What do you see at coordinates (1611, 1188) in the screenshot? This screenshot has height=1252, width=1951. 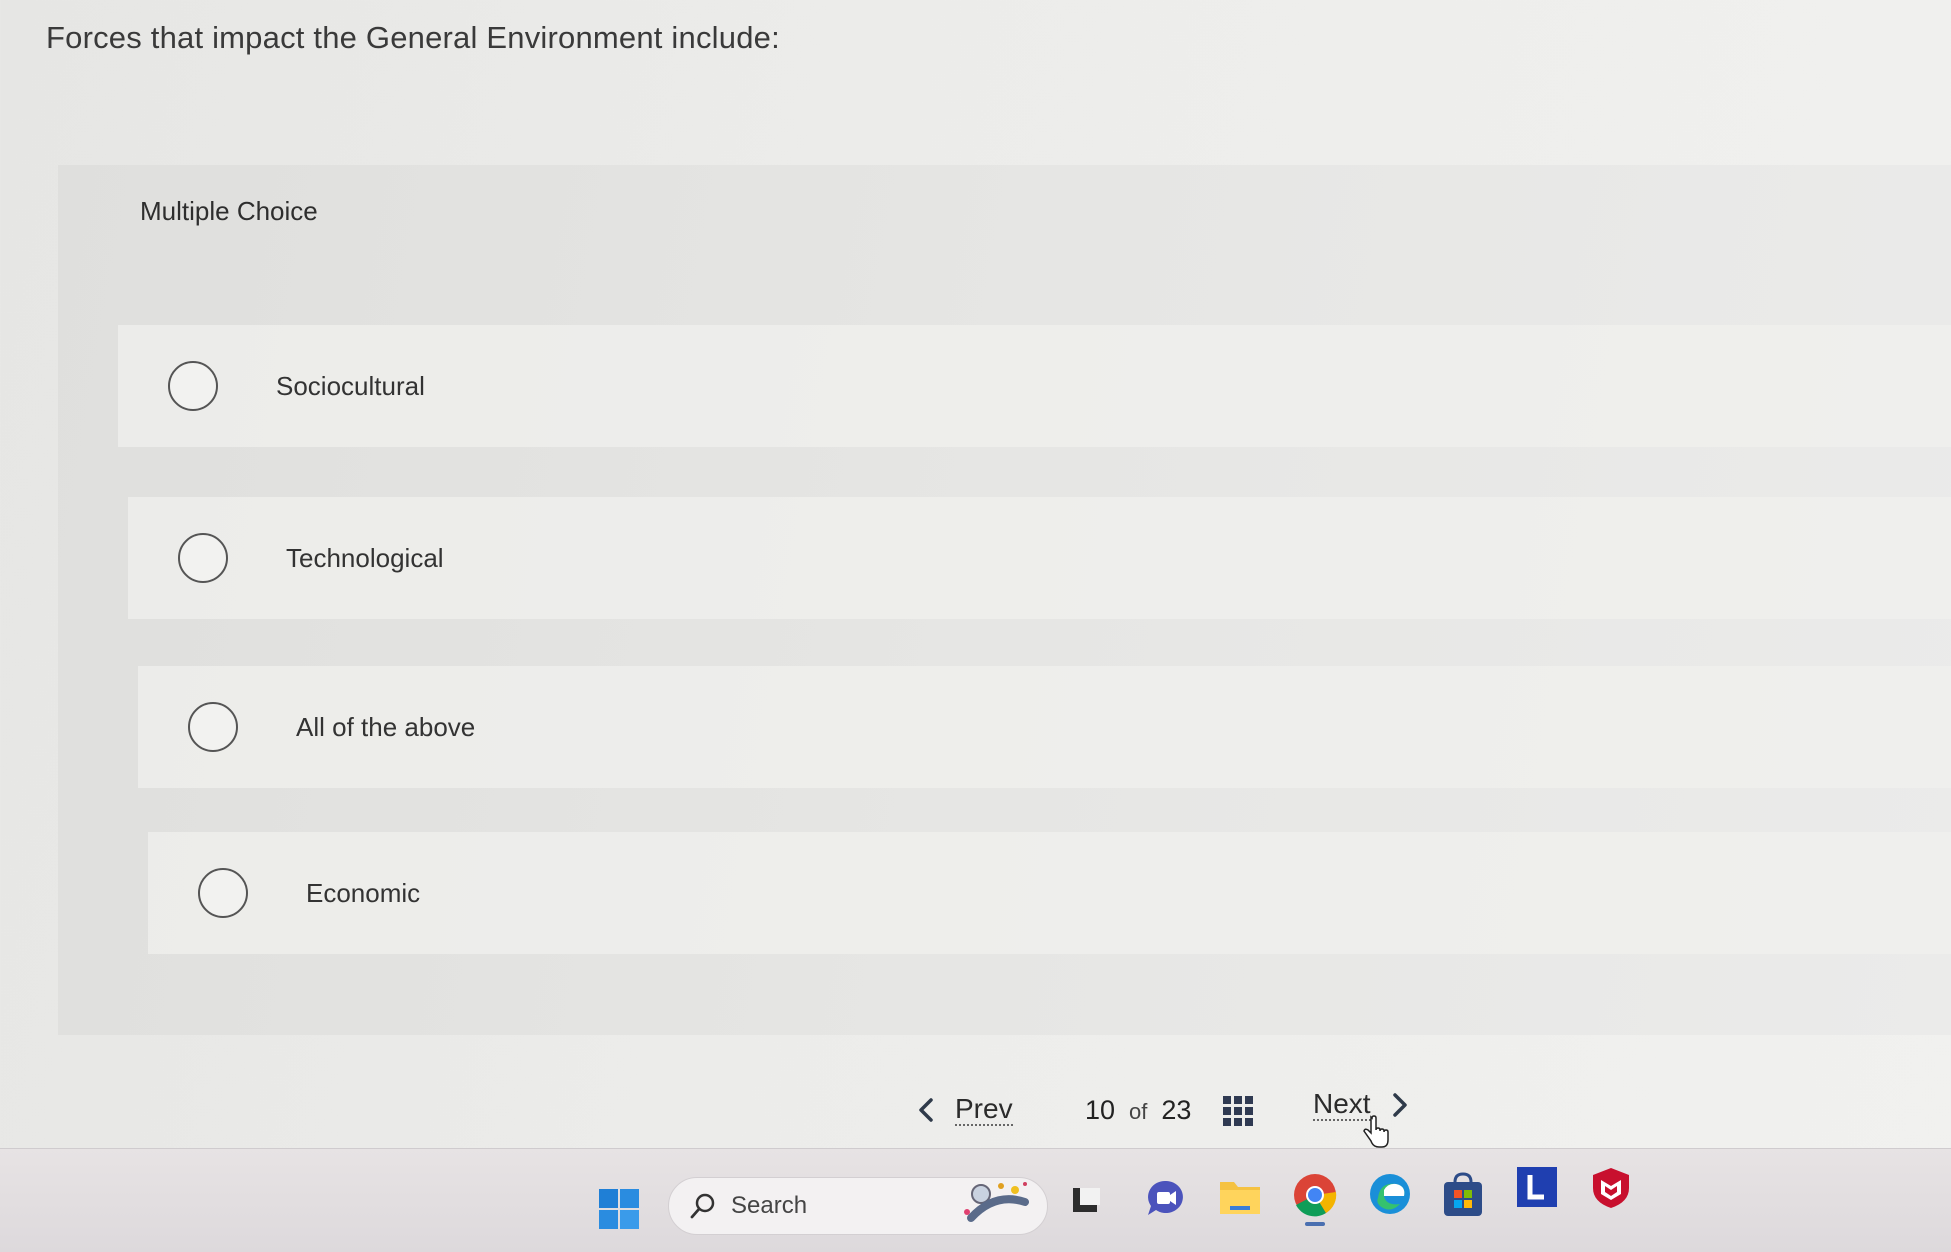 I see `mcafee-icon` at bounding box center [1611, 1188].